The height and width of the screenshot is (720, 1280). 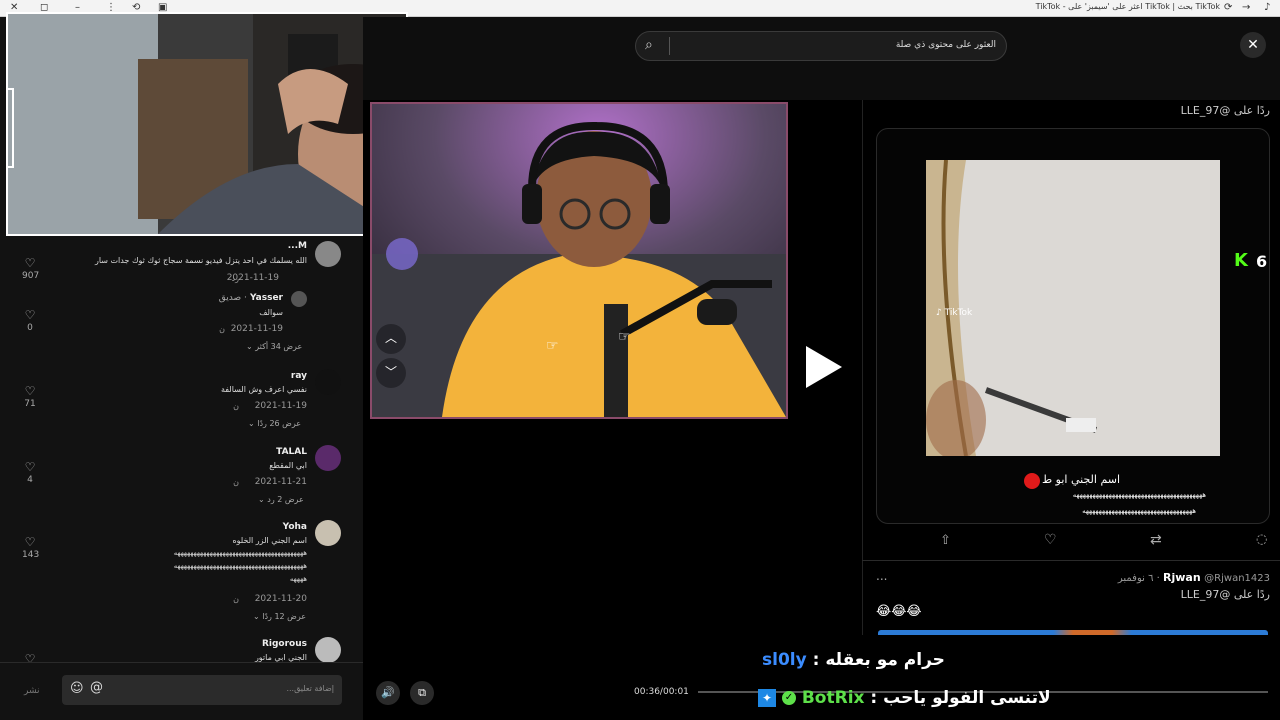 I want to click on like-button: ♡, so click(x=30, y=659).